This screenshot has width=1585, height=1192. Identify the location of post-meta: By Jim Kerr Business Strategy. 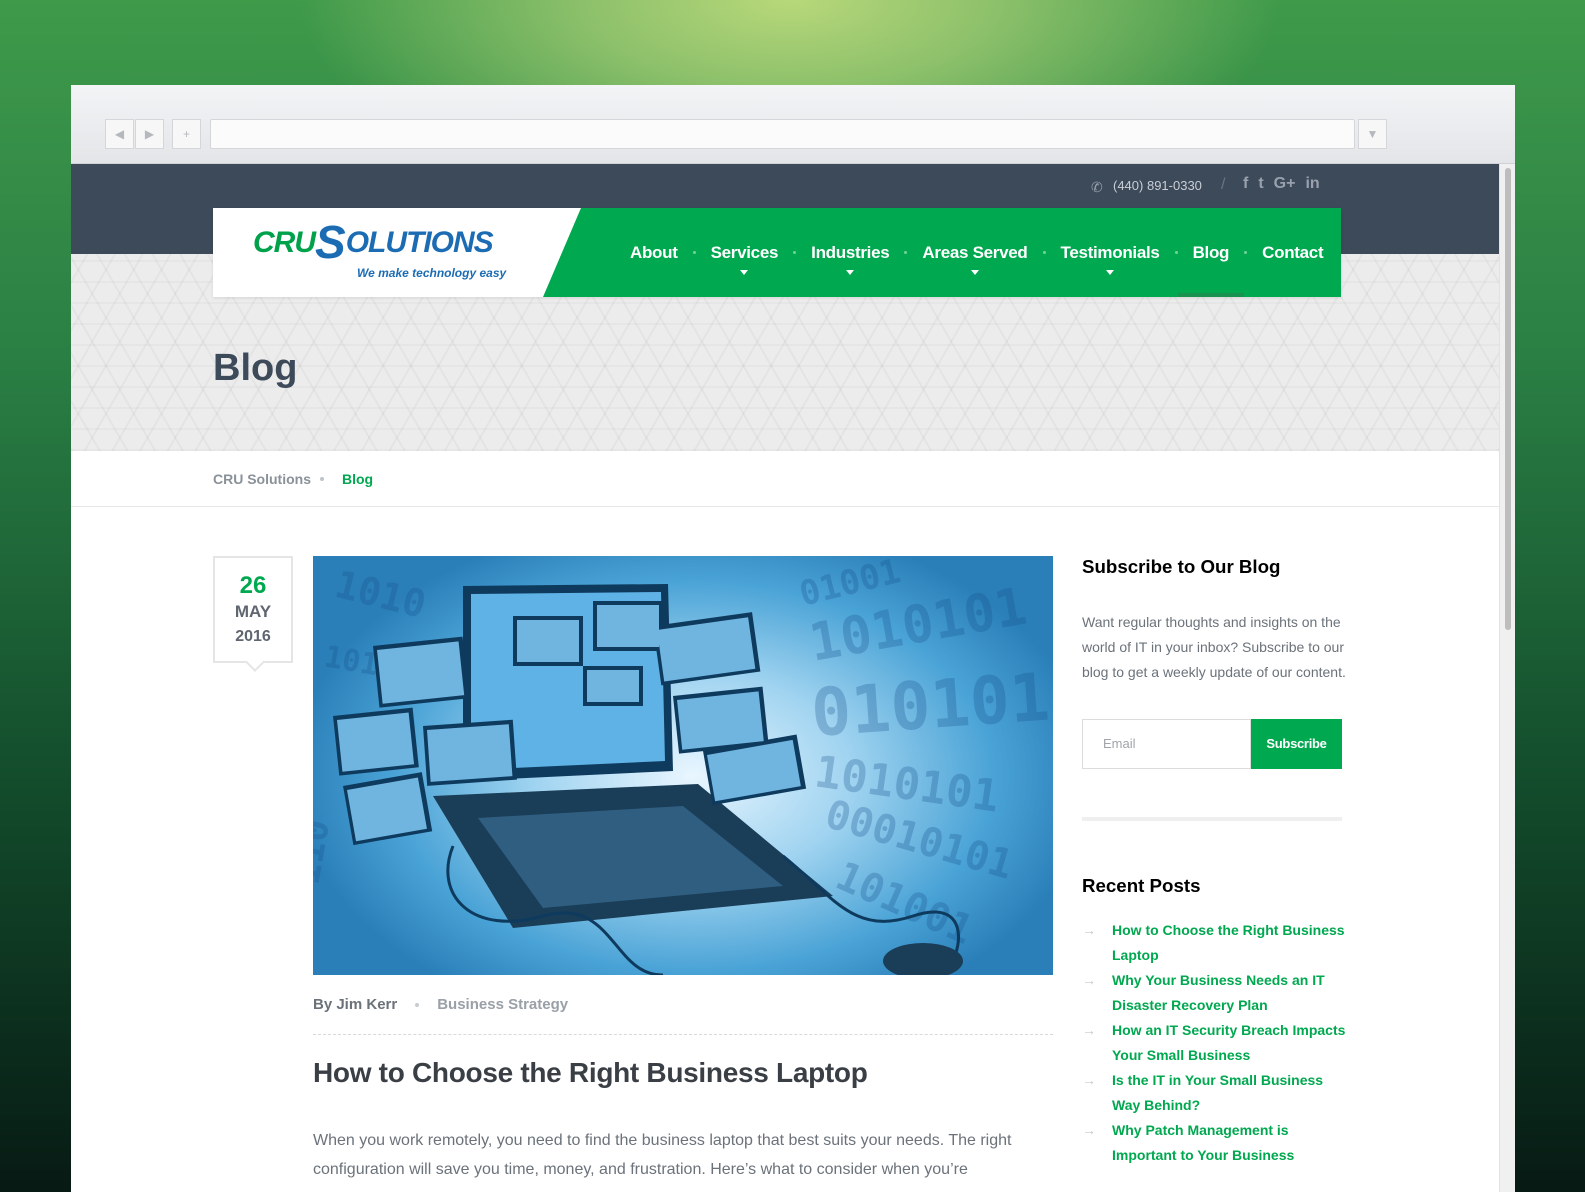
(440, 1004).